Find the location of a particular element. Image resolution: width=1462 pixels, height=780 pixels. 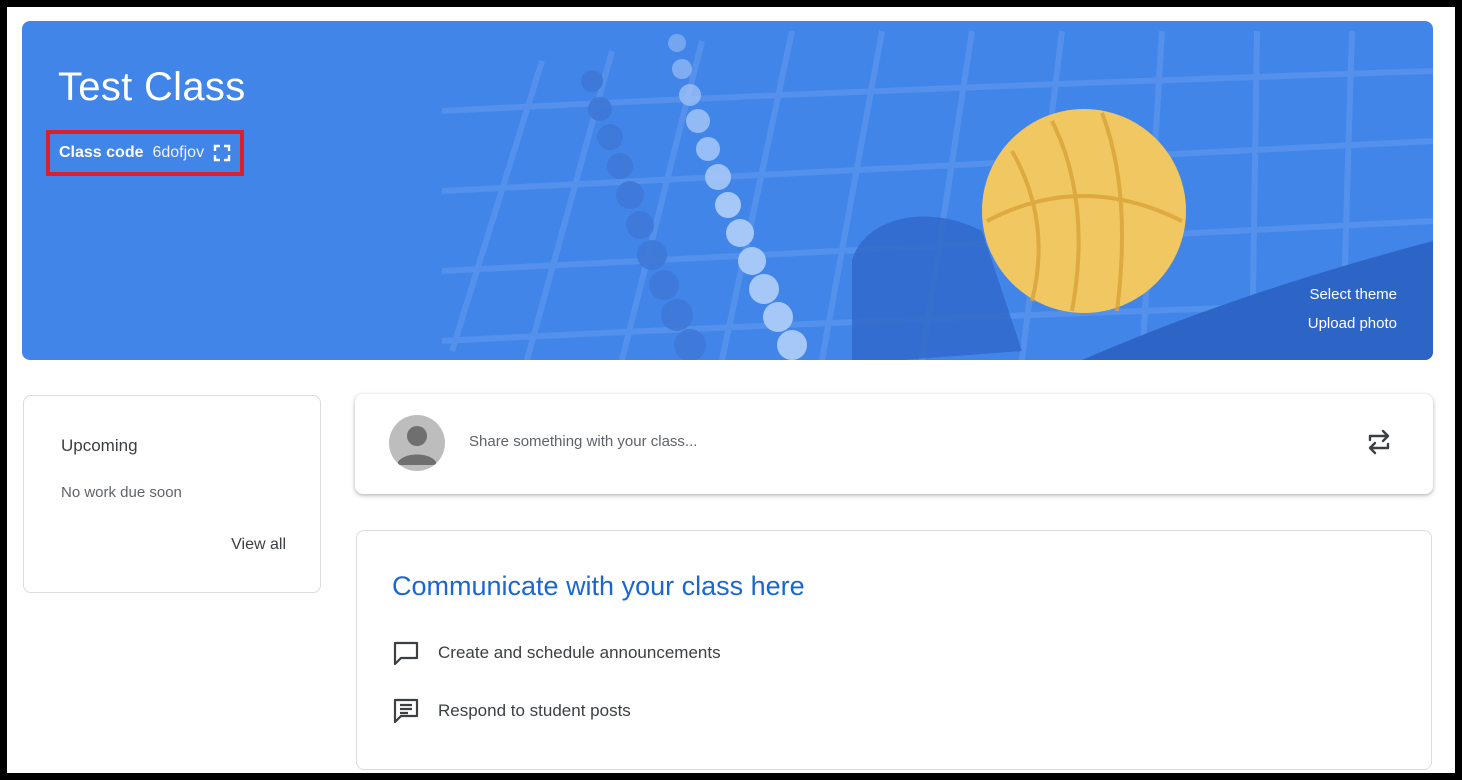

expand-icon is located at coordinates (222, 153).